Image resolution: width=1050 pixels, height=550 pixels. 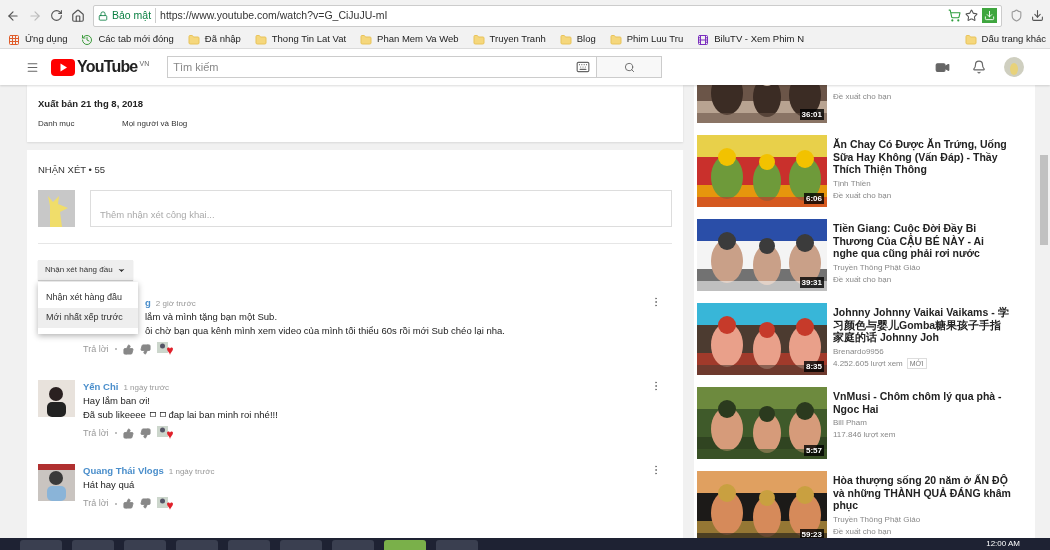 What do you see at coordinates (922, 402) in the screenshot?
I see `video-title: VnMusi - Chôm chôm lý qua phà - Ngoc Hai` at bounding box center [922, 402].